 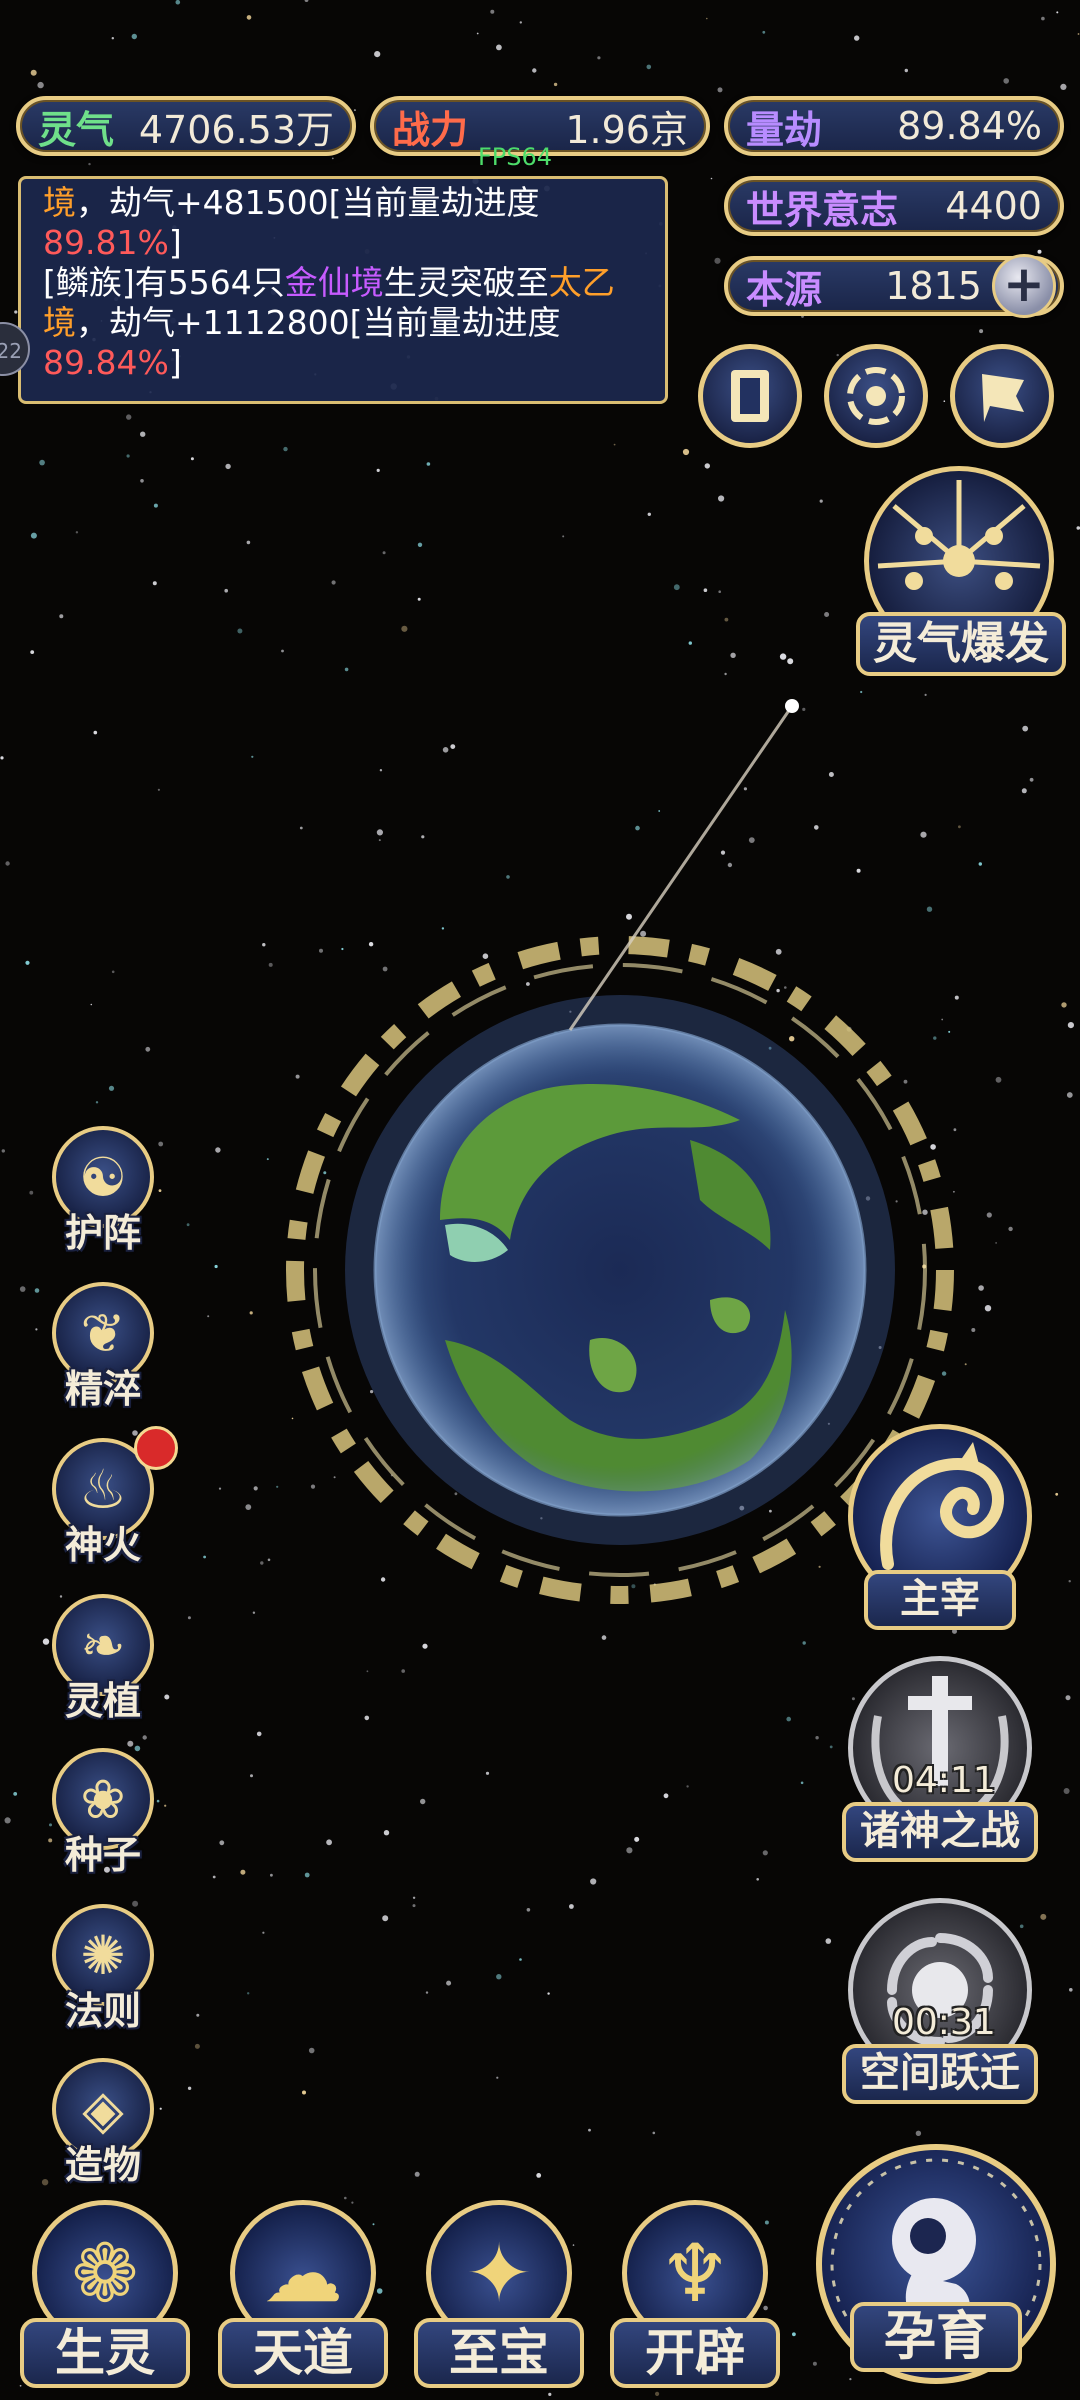 I want to click on lingqi-burst-button: 灵气爆发, so click(x=961, y=572).